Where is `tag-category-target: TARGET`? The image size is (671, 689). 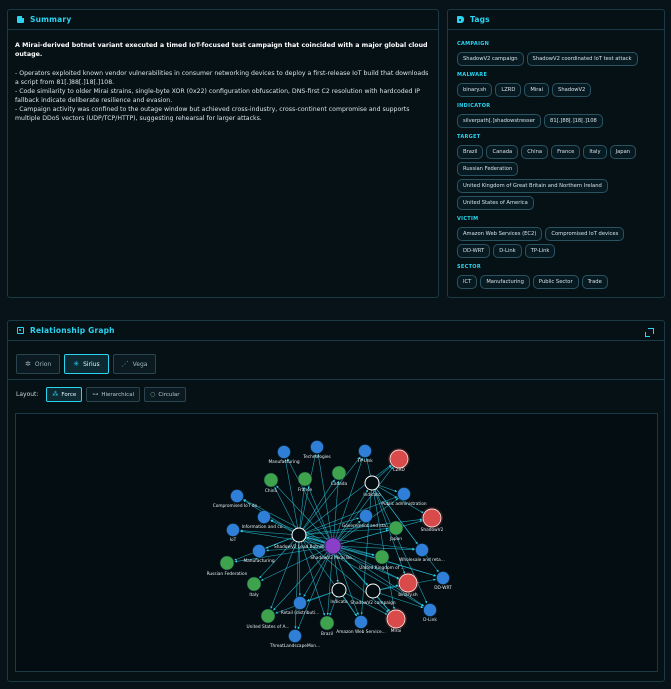 tag-category-target: TARGET is located at coordinates (469, 137).